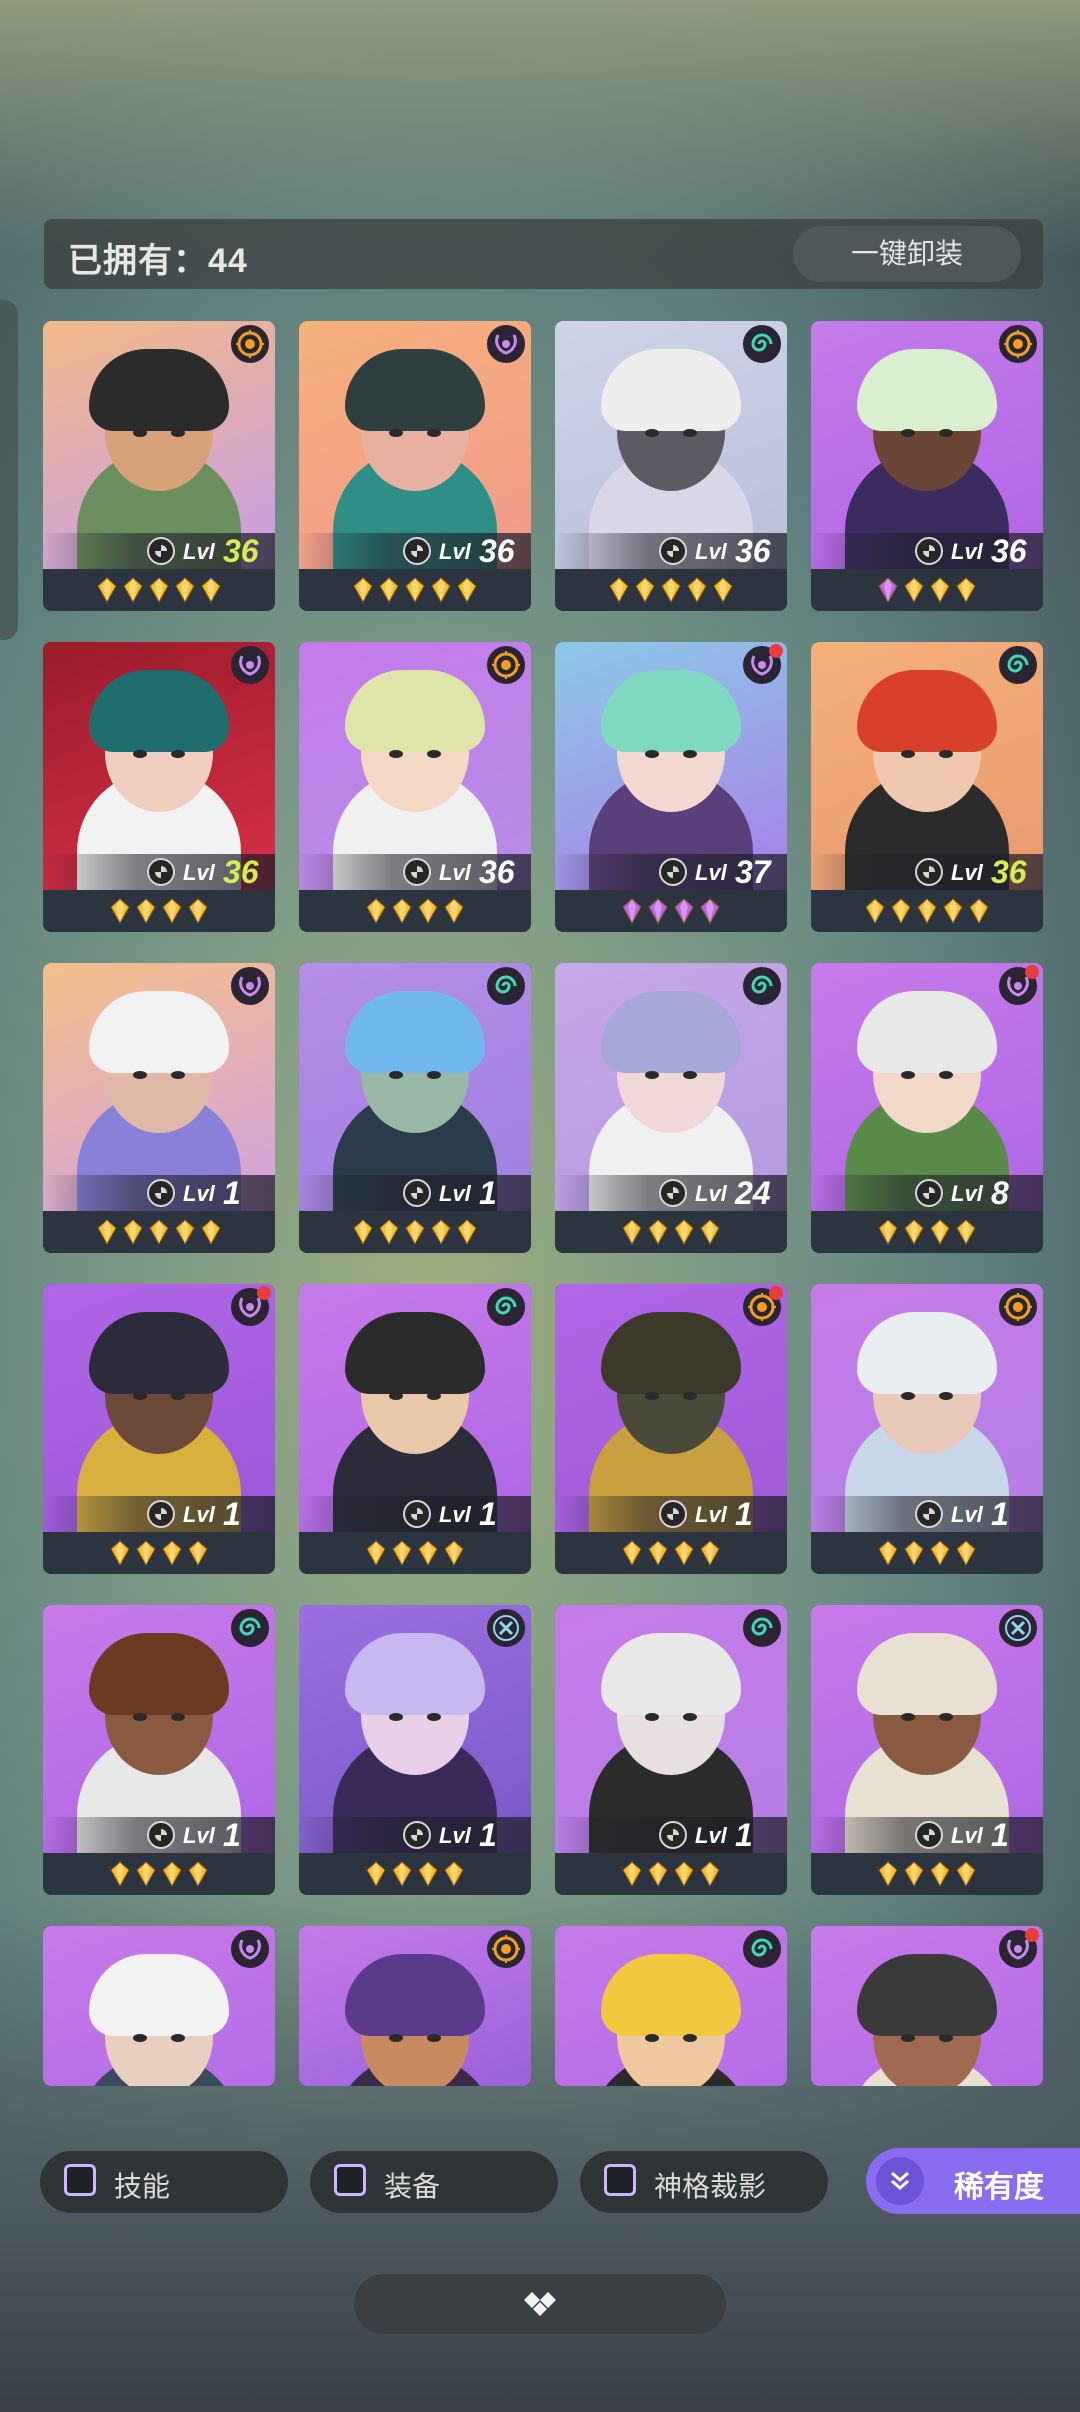 The height and width of the screenshot is (2412, 1080). I want to click on hero-card: Lvl 8, so click(927, 1108).